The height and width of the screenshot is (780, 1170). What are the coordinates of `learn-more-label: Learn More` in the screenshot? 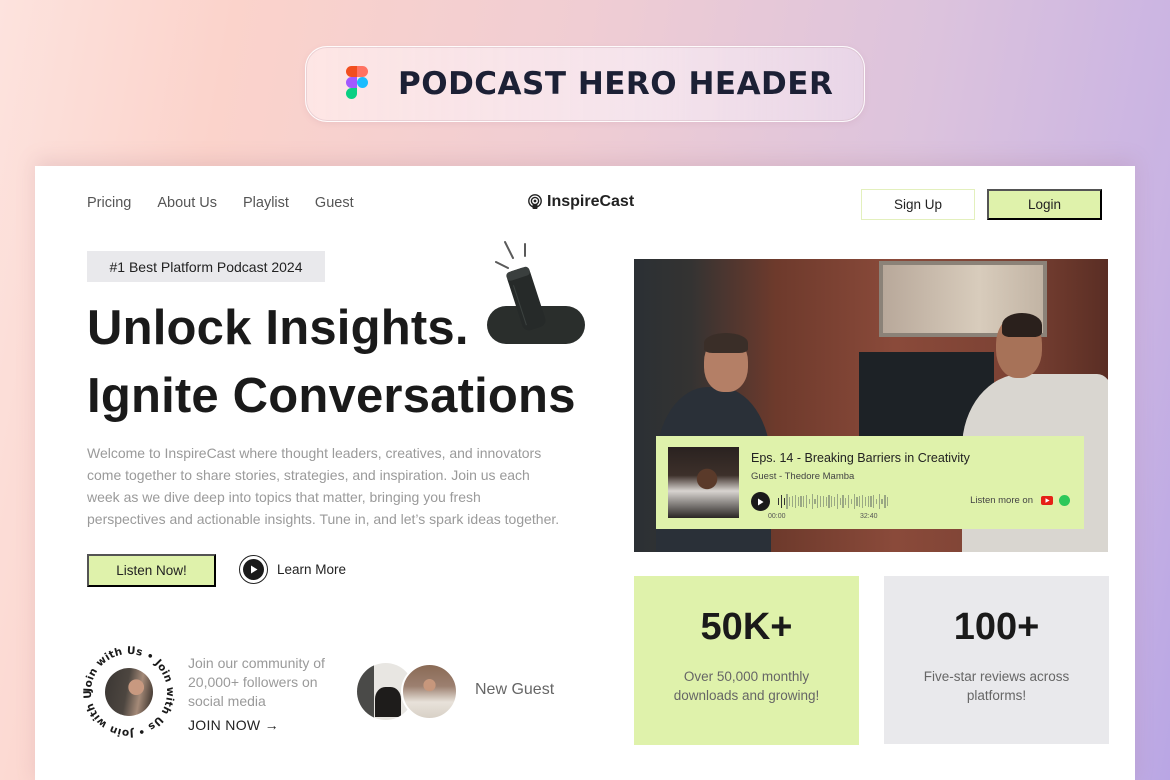 It's located at (312, 569).